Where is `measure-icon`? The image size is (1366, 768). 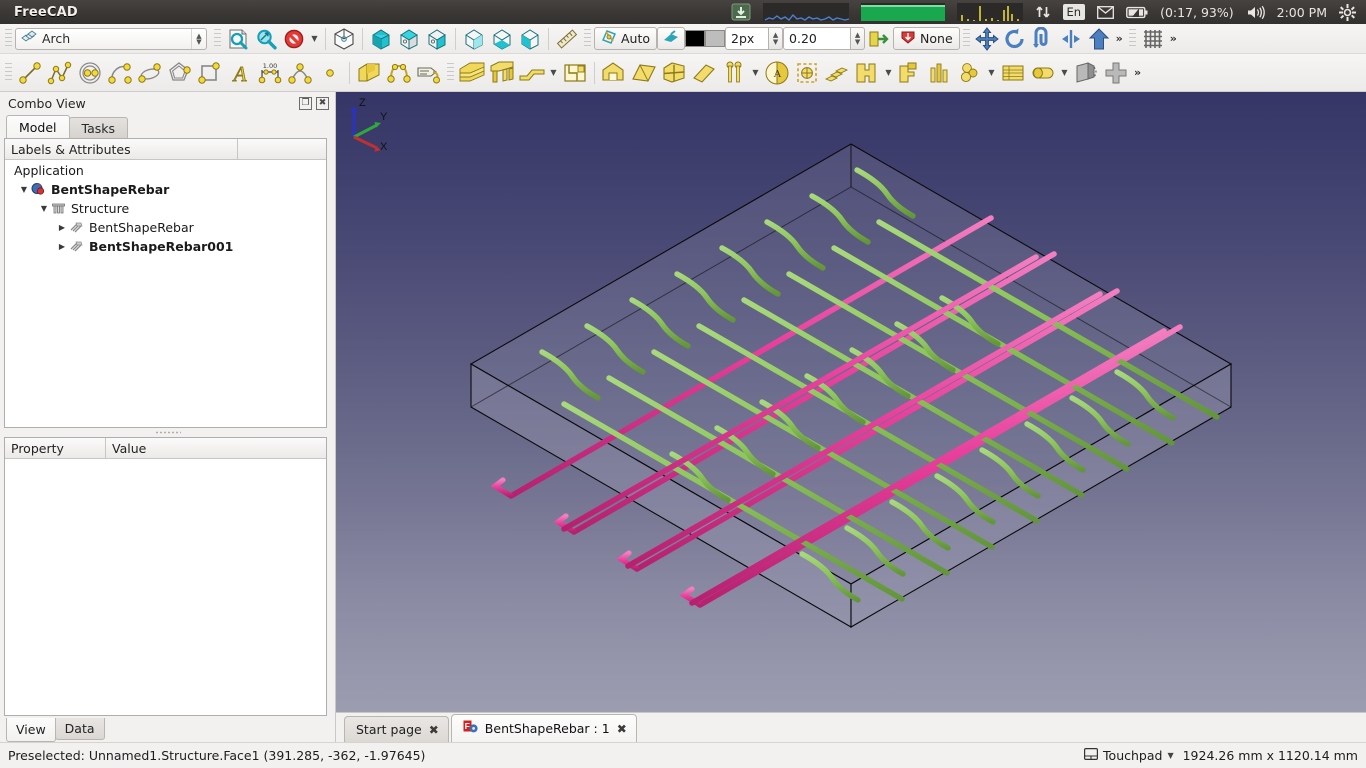
measure-icon is located at coordinates (567, 39).